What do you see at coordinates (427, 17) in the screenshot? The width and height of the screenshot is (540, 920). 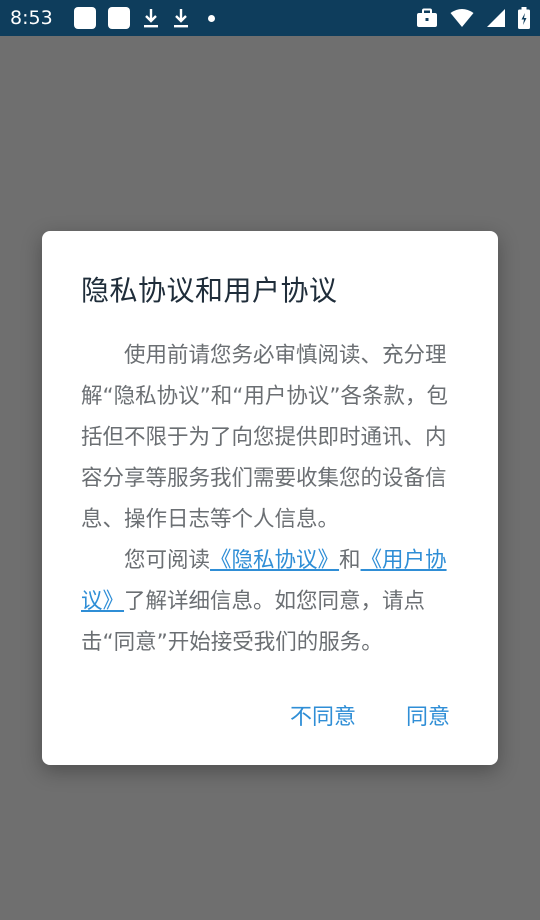 I see `briefcase-icon` at bounding box center [427, 17].